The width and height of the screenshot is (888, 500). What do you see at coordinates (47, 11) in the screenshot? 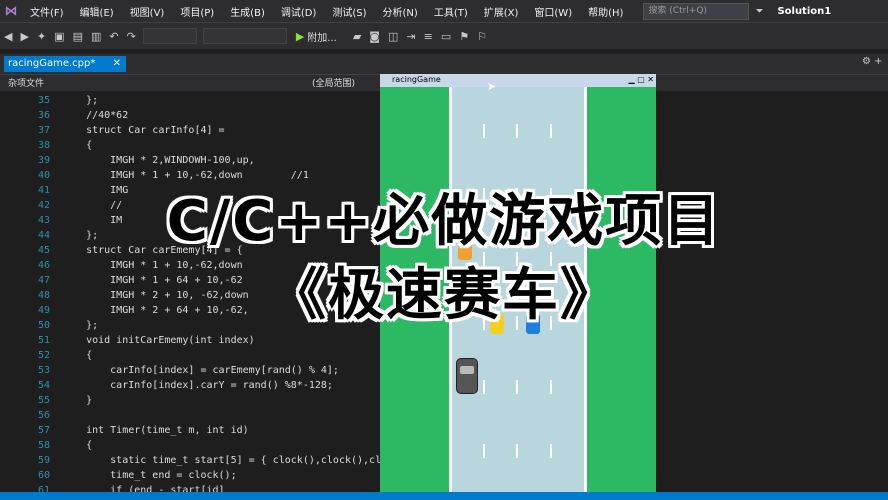
I see `menu-item: 文件(F)` at bounding box center [47, 11].